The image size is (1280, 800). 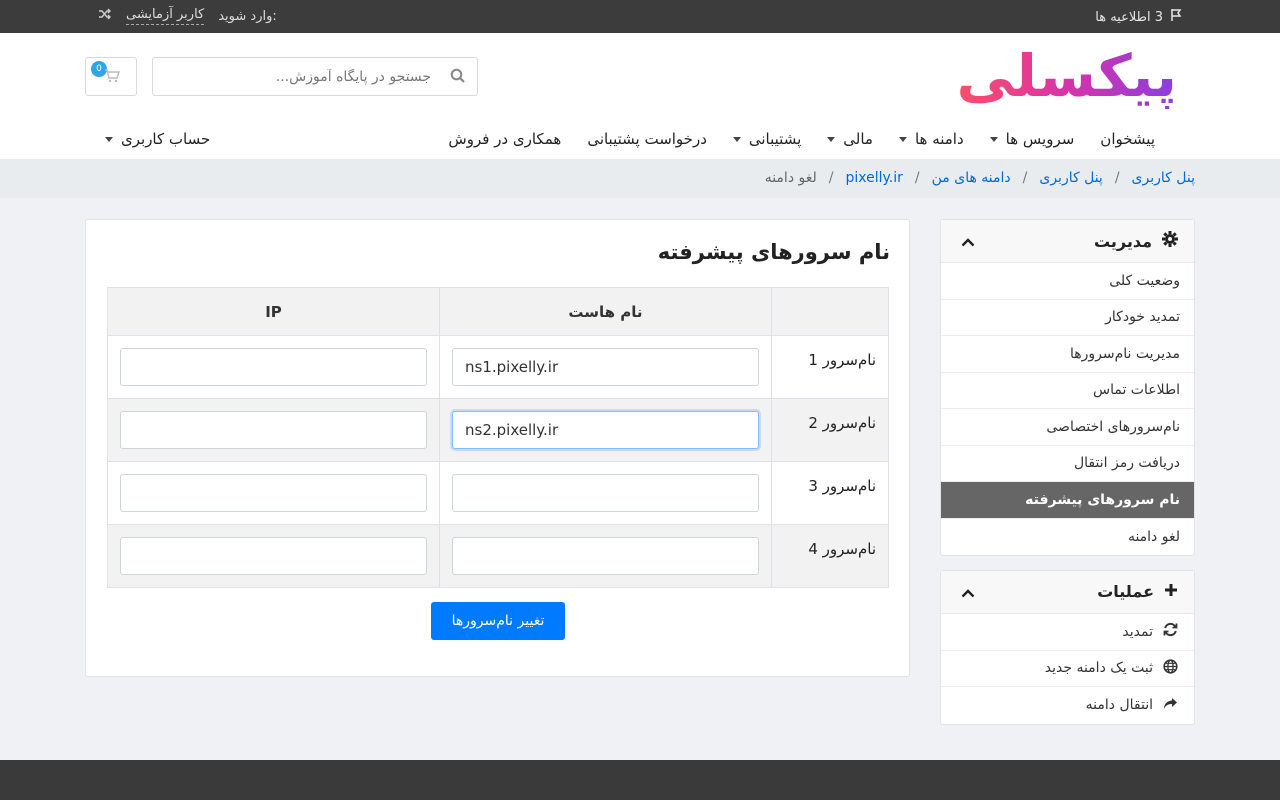 I want to click on nav-dashboard: پیشخوان, so click(x=1127, y=139).